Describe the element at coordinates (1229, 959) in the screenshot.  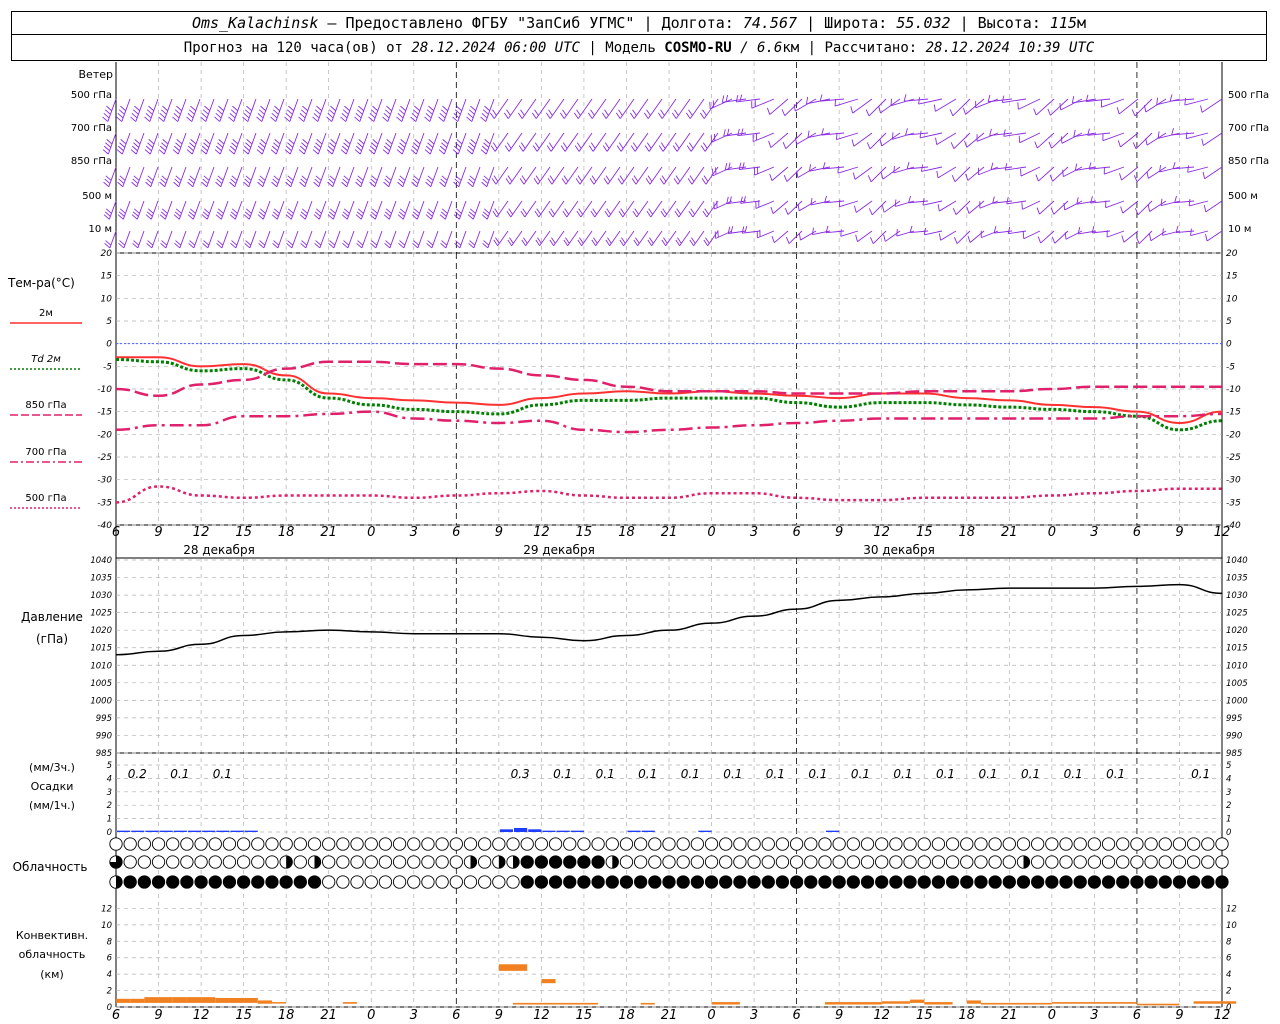
I see `y-tick-label-right: 6` at that location.